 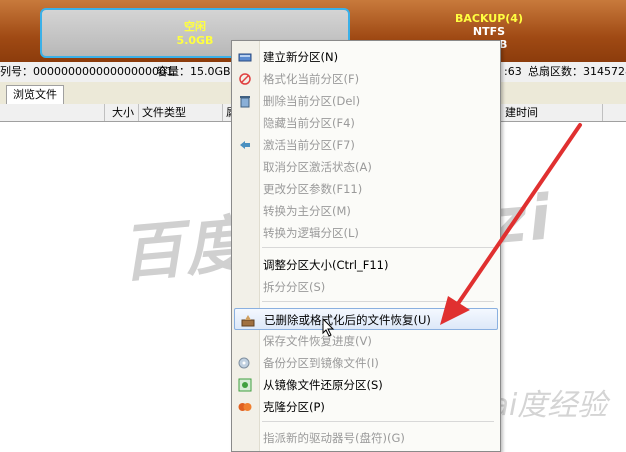 I want to click on trash-icon, so click(x=245, y=102).